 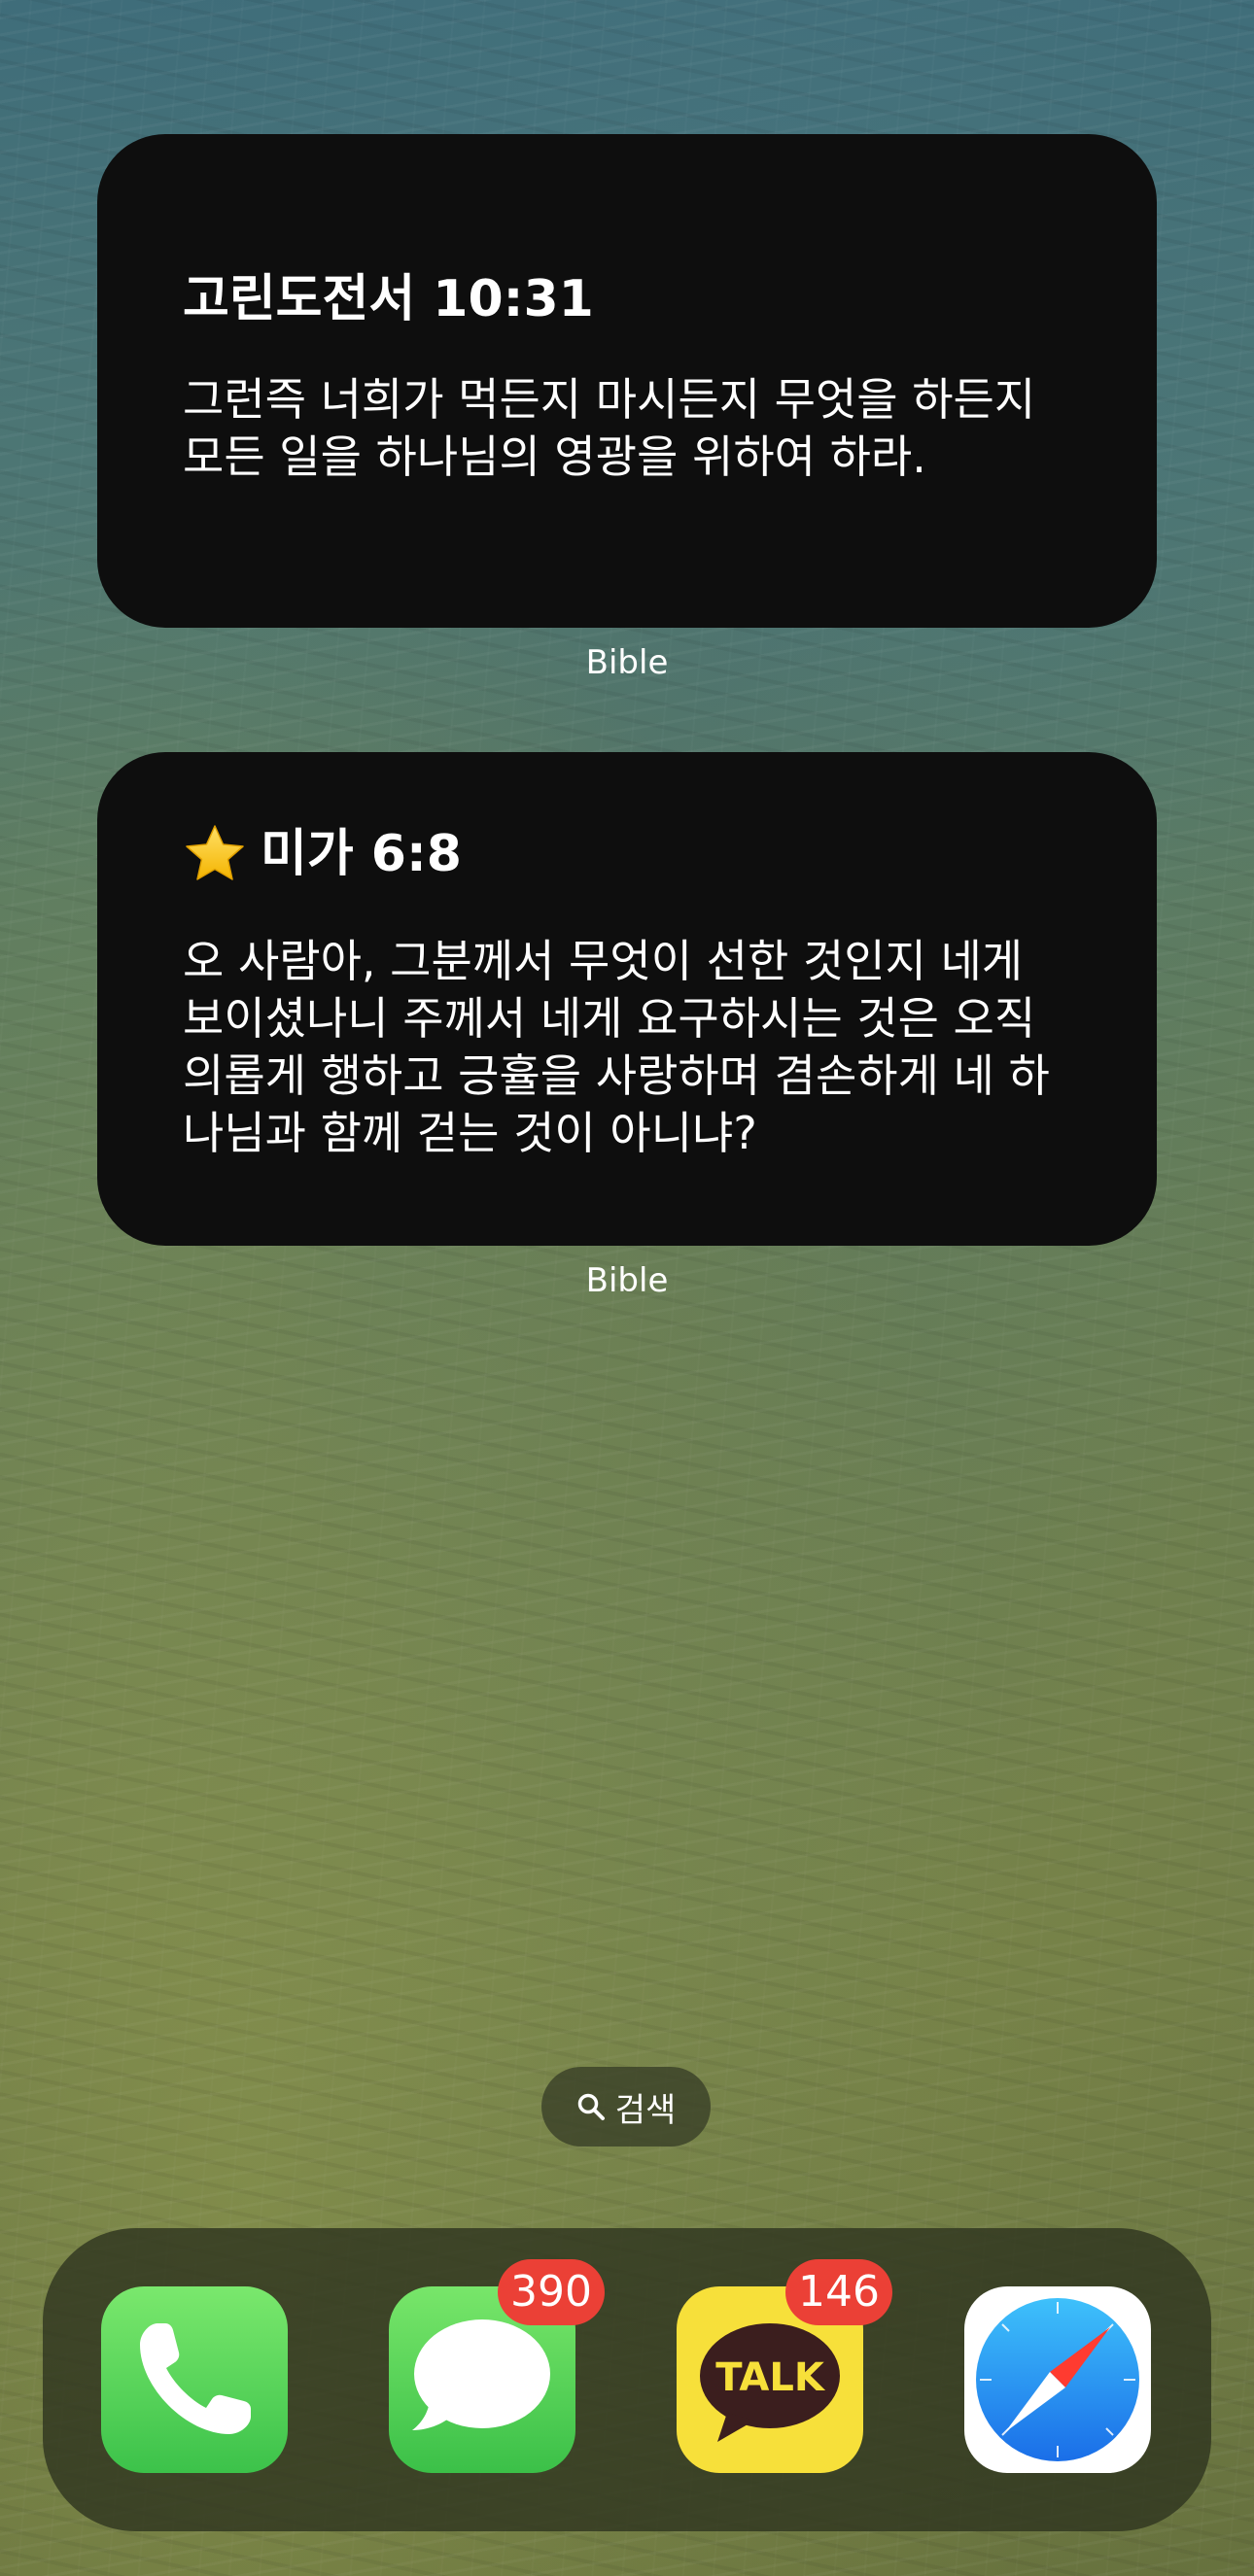 What do you see at coordinates (838, 2292) in the screenshot?
I see `notification-badge: 146` at bounding box center [838, 2292].